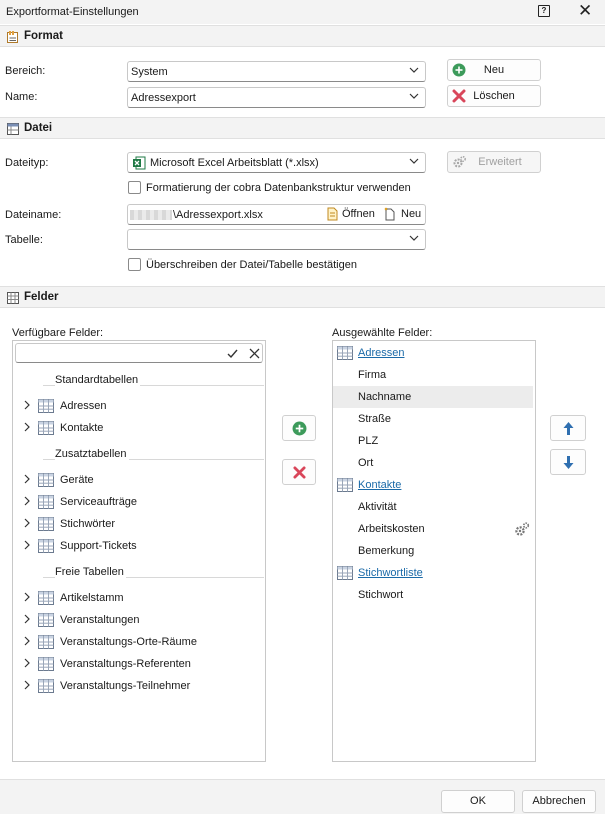  What do you see at coordinates (138, 524) in the screenshot?
I see `tree-item: Stichwörter` at bounding box center [138, 524].